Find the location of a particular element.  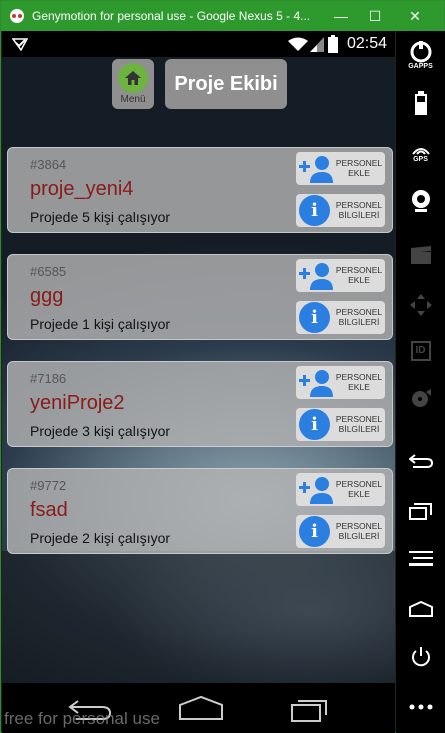

menu-icon is located at coordinates (420, 558).